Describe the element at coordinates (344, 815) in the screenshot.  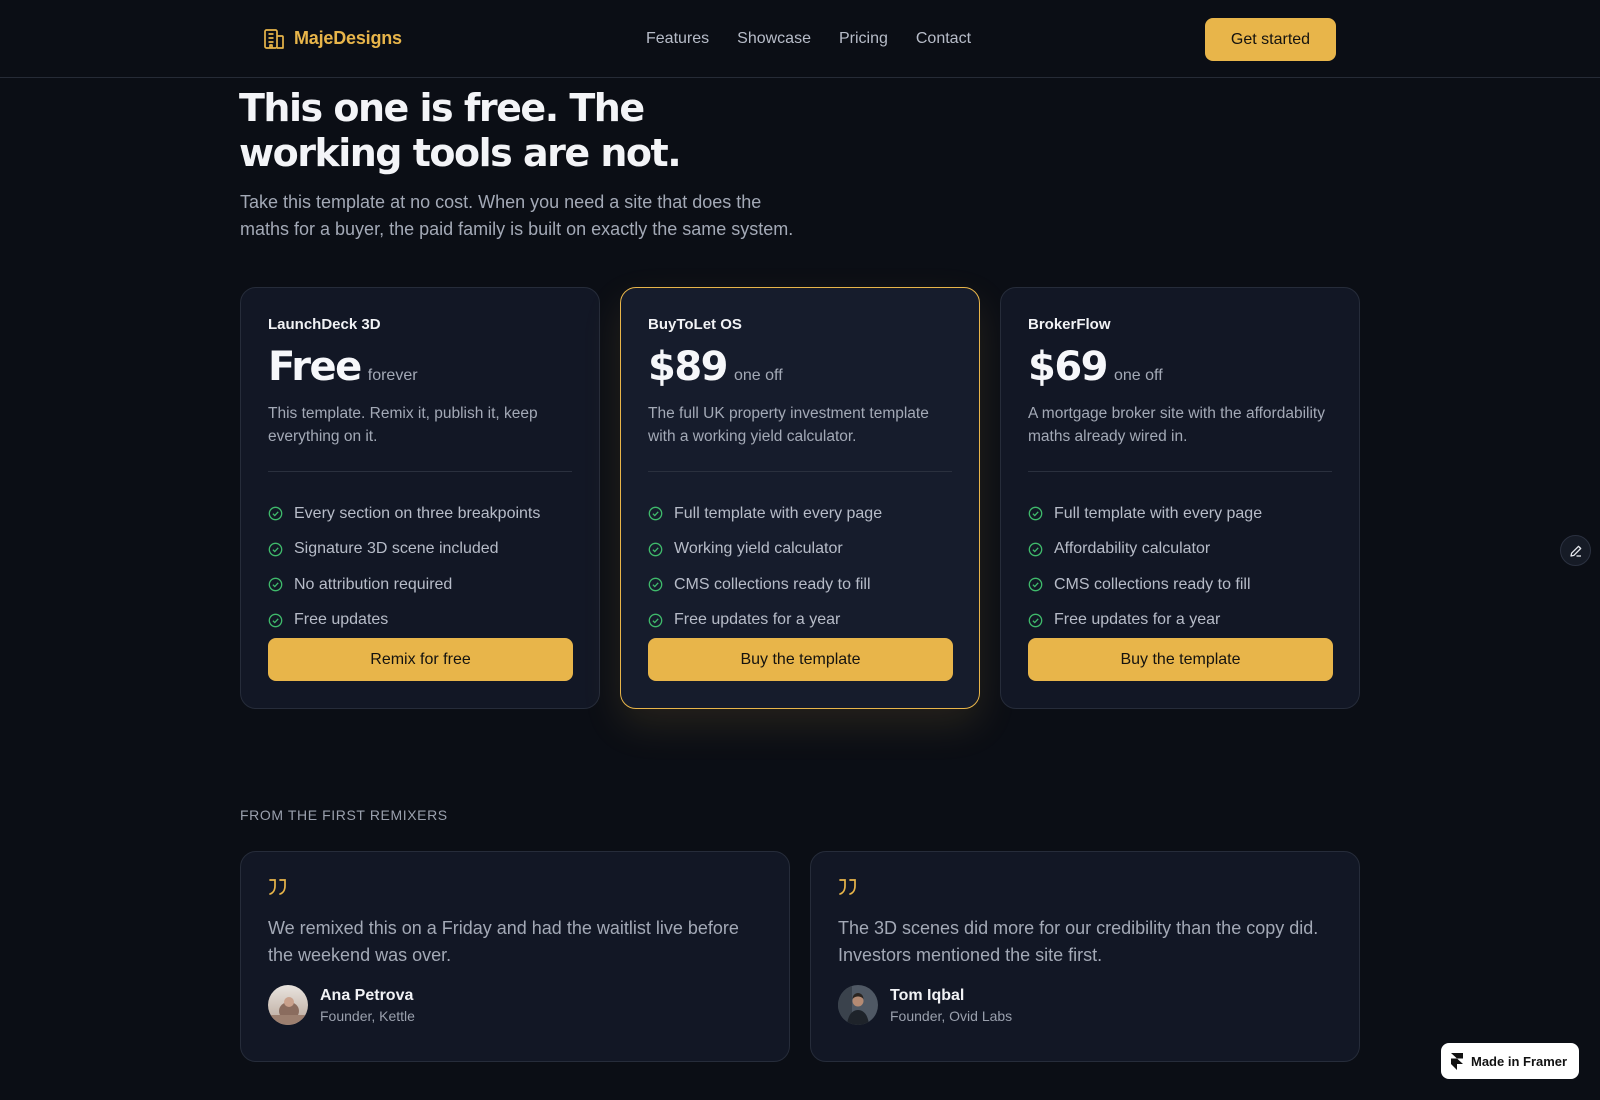
I see `section-label: FROM THE FIRST REMIXERS` at that location.